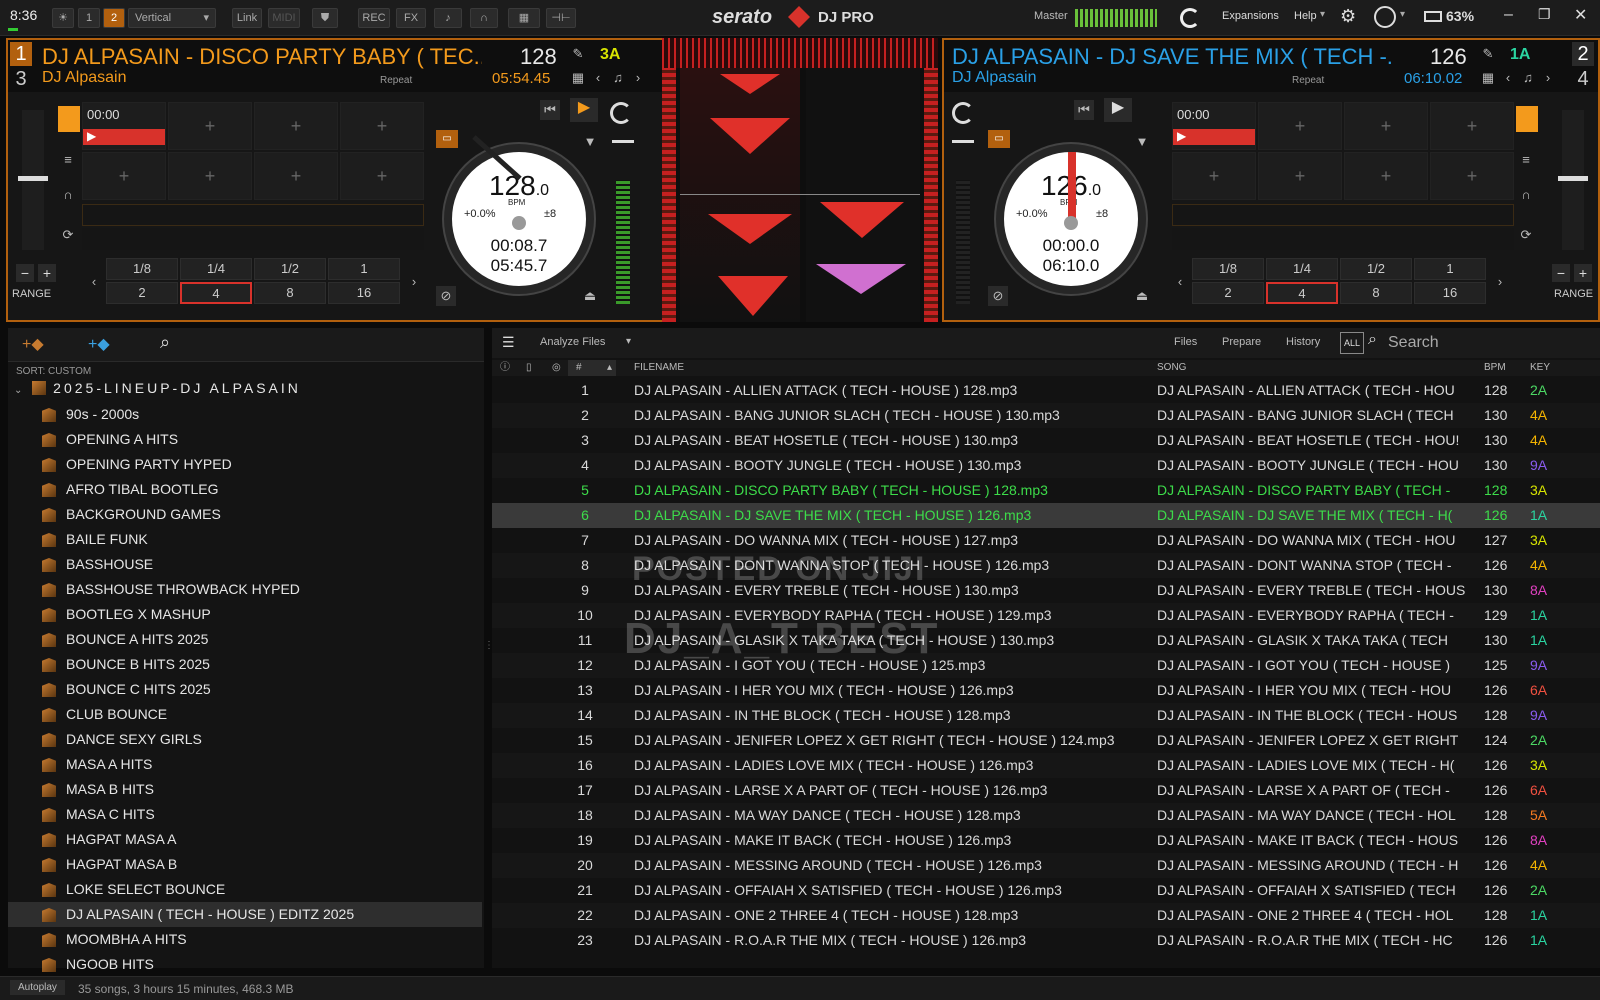 The width and height of the screenshot is (1600, 1000). I want to click on deck-1-platter: 128.0 BPM +0.0% ±8 00:08.7 05:45.7, so click(519, 214).